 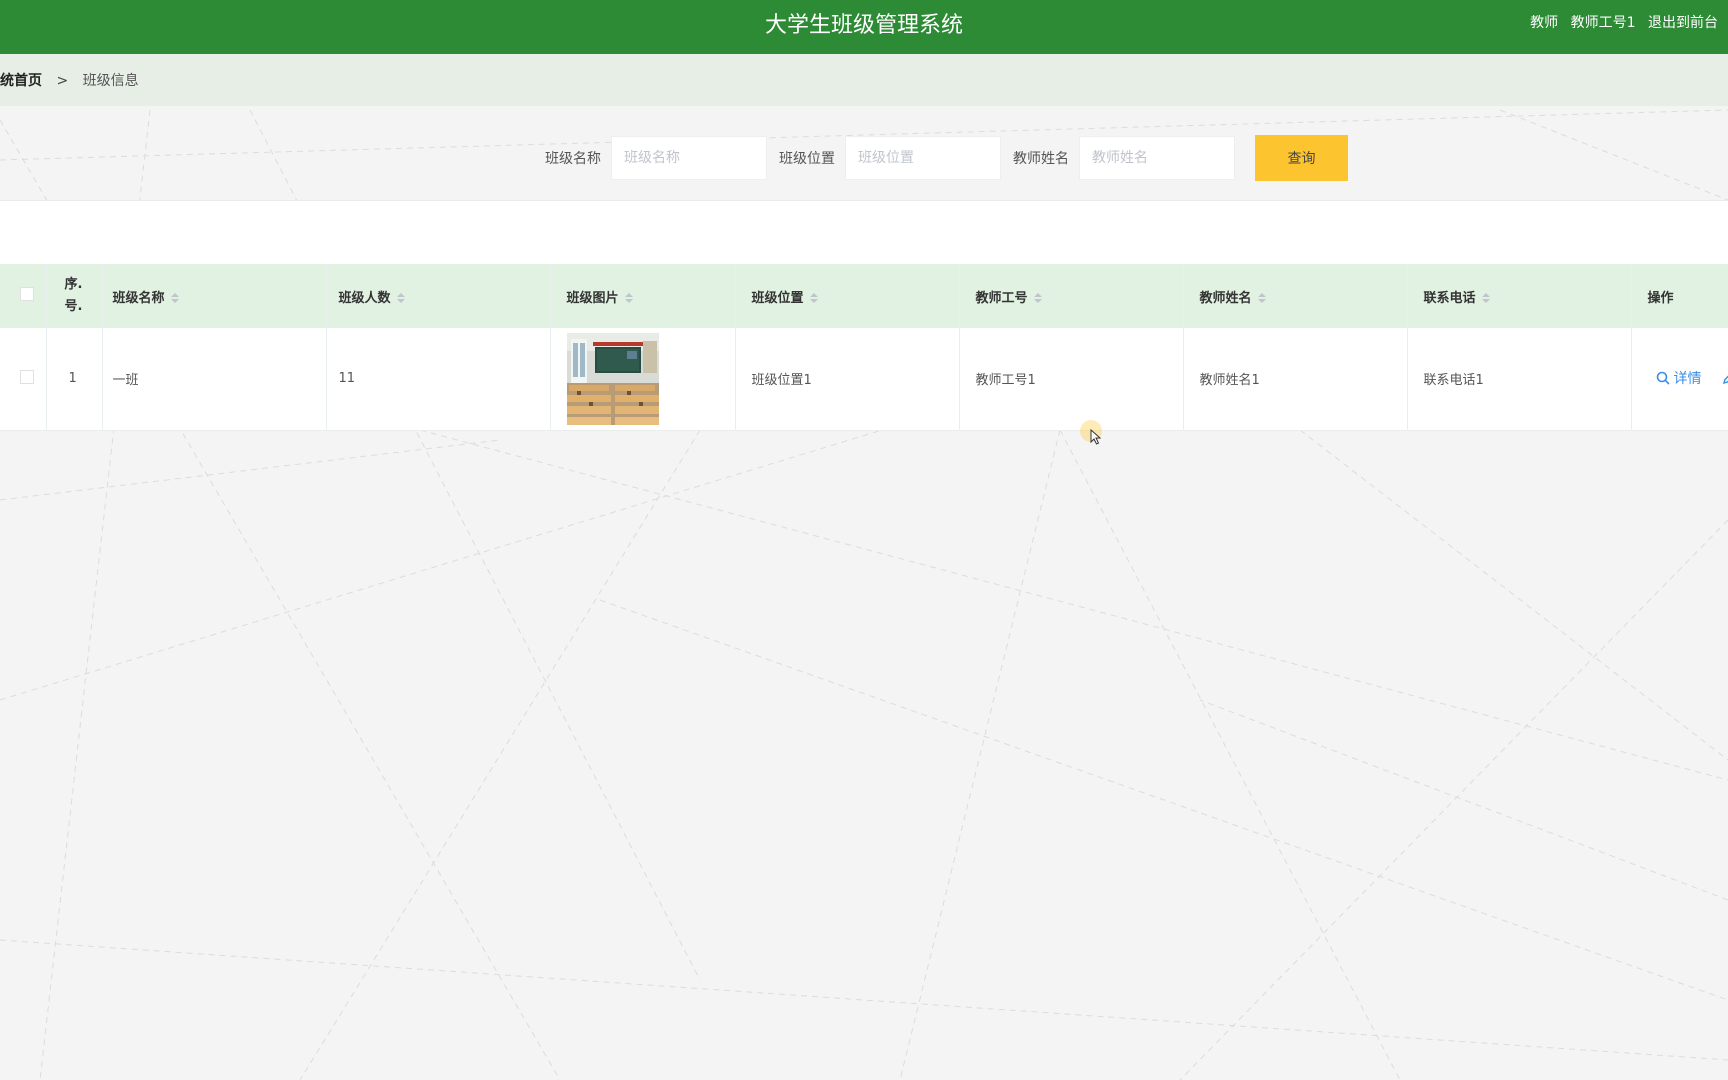 I want to click on column-header-teacher-name: 教师姓名, so click(x=1295, y=296).